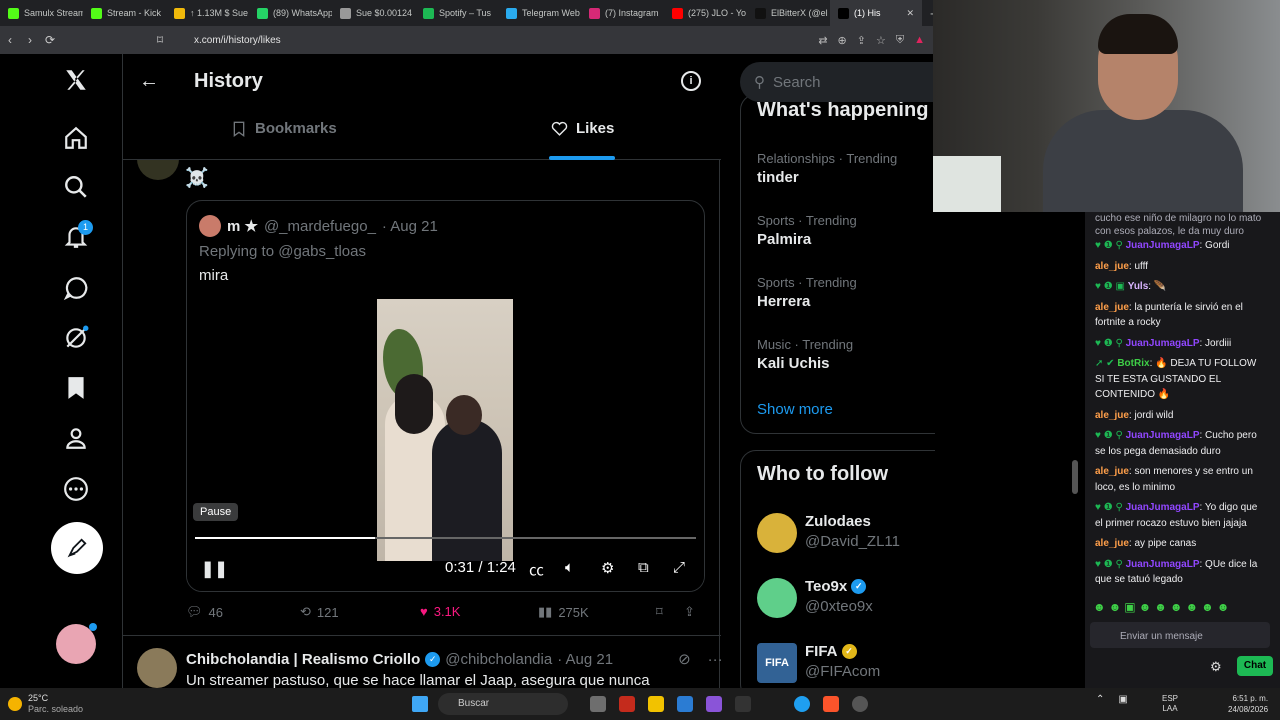 This screenshot has width=1280, height=720. I want to click on pause-button: ❚❚, so click(214, 569).